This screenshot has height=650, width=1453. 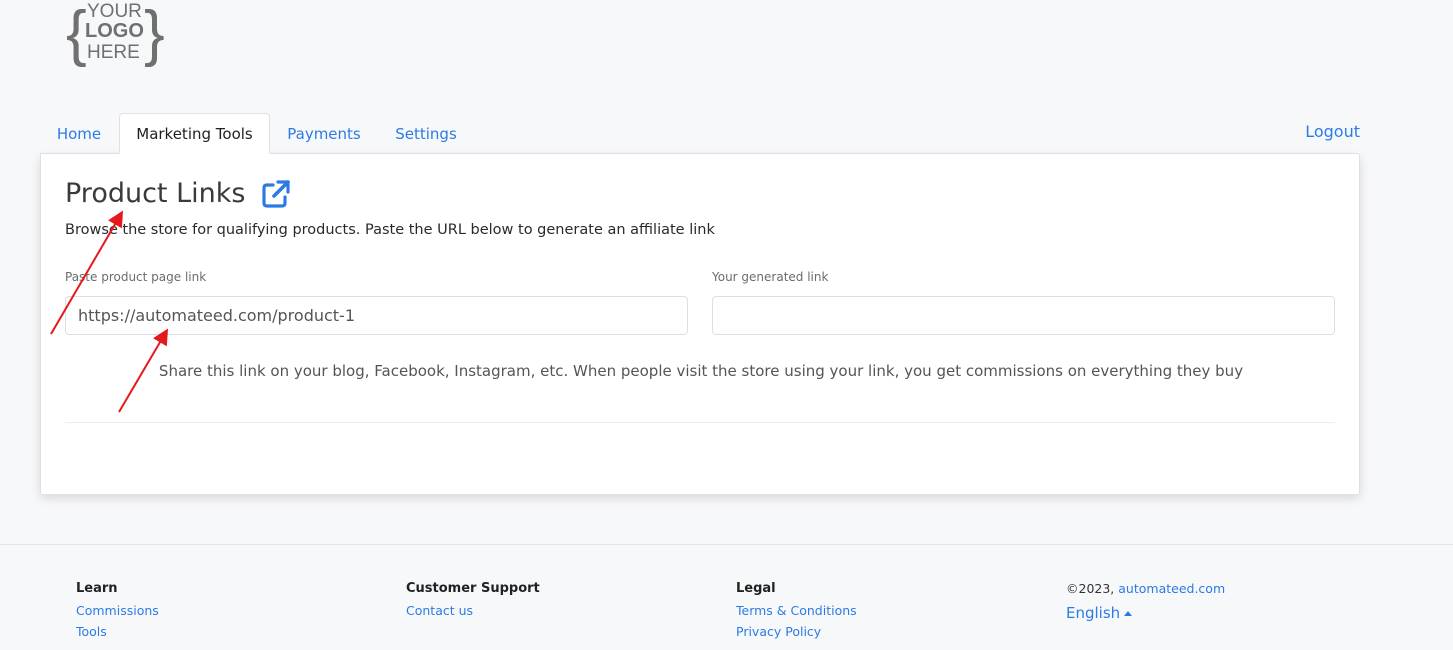 What do you see at coordinates (1128, 613) in the screenshot?
I see `caret-up-icon` at bounding box center [1128, 613].